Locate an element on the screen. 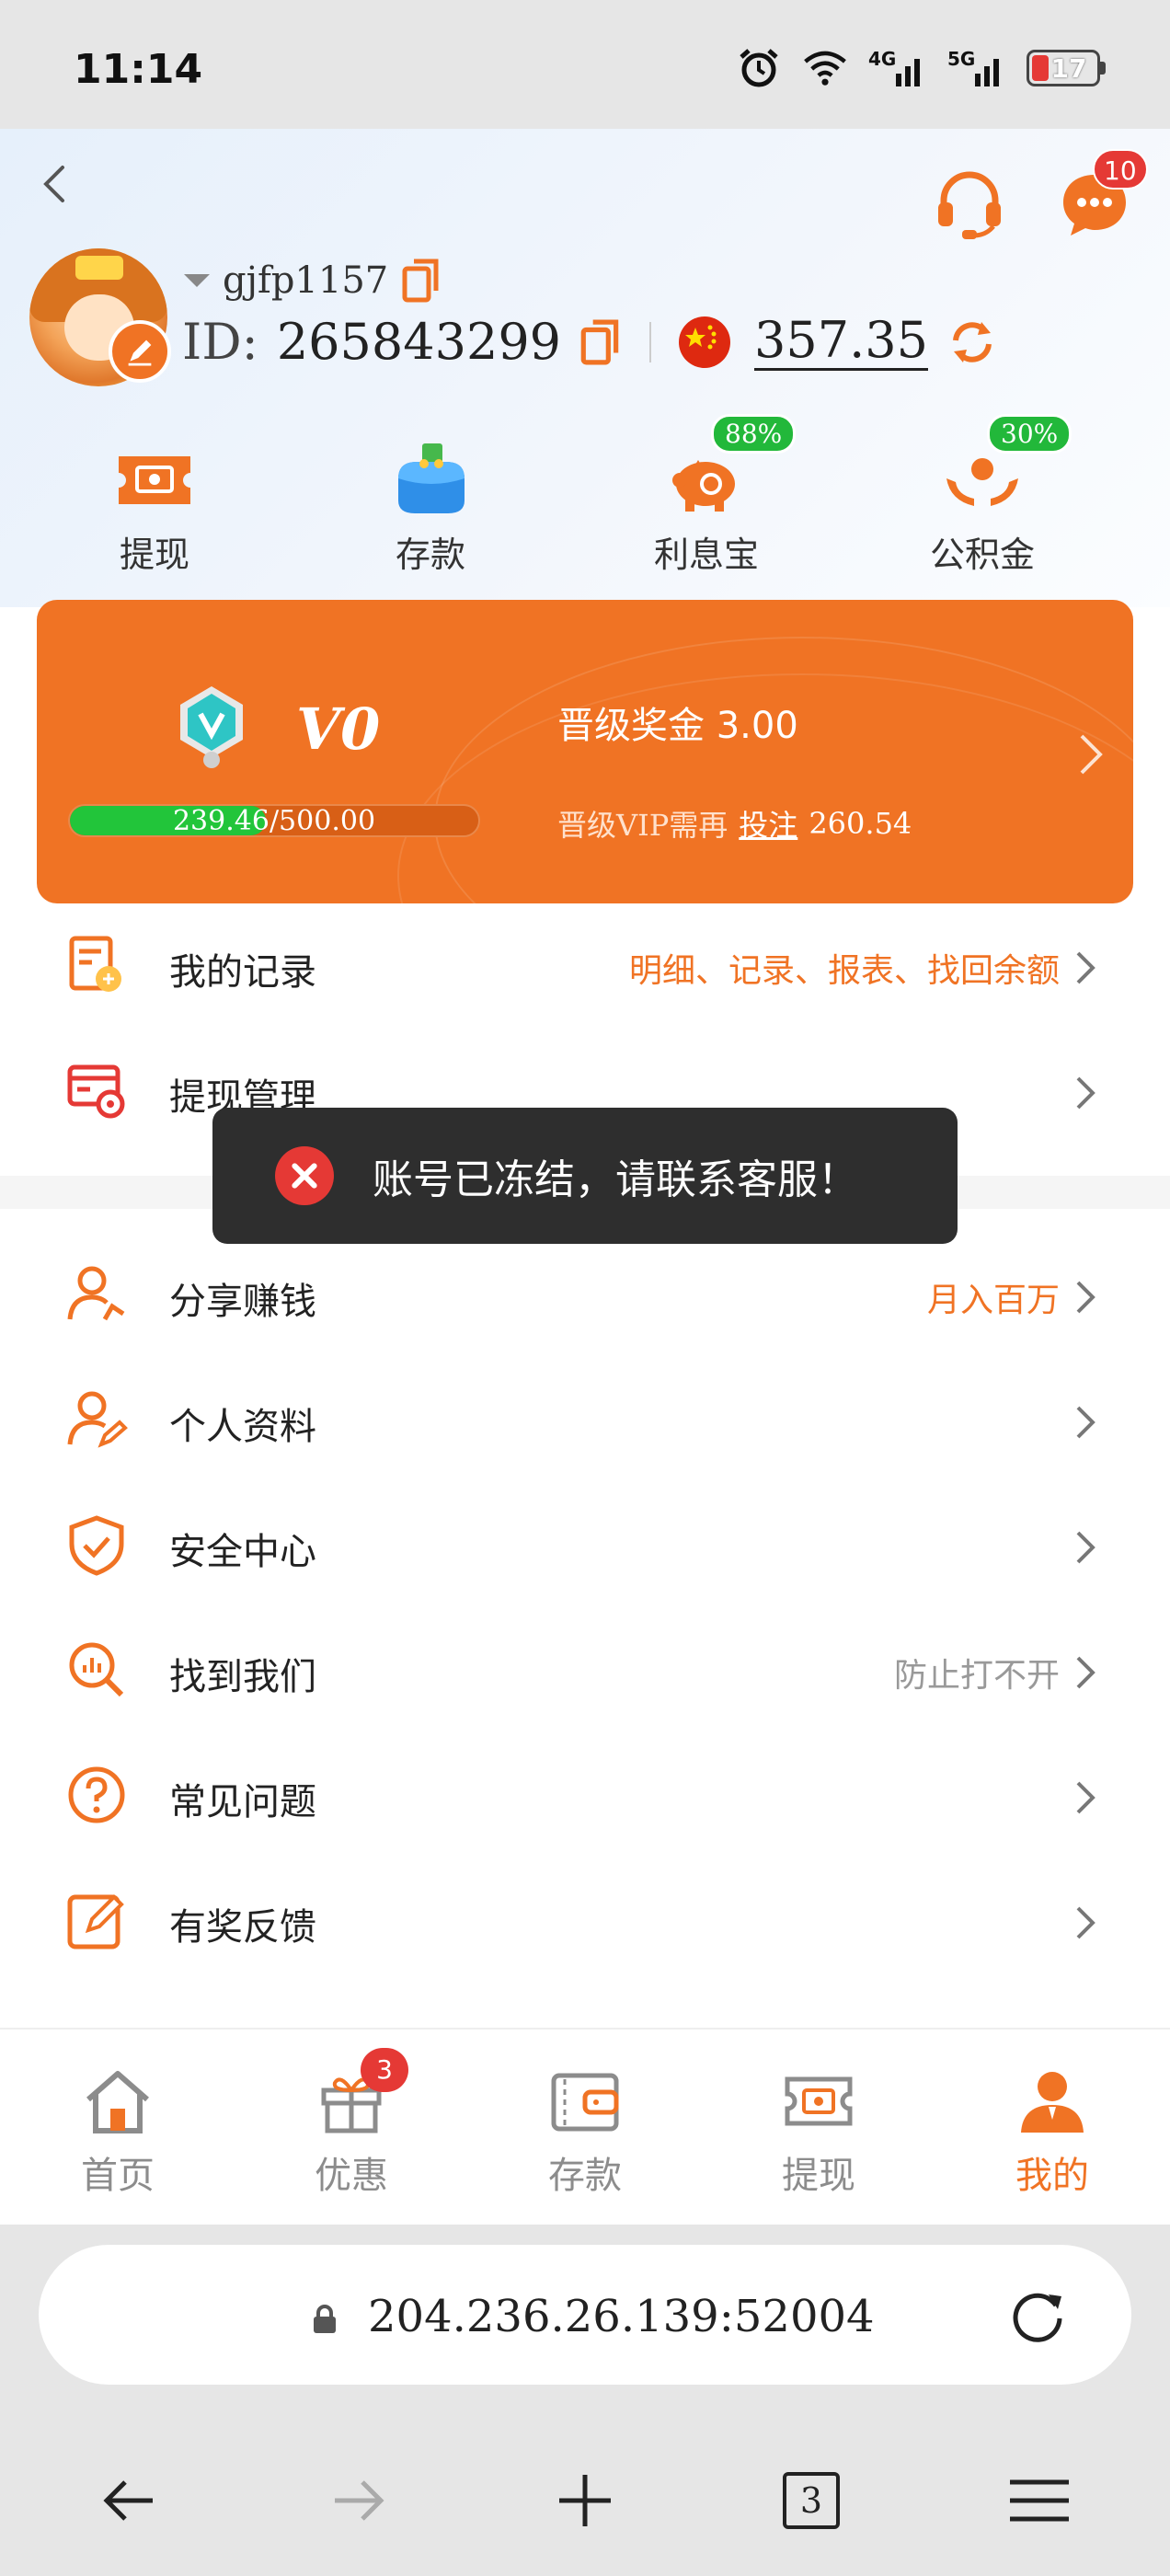 The width and height of the screenshot is (1170, 2576). vip-requirement: 晋级VIP需再 投注 260.54 is located at coordinates (734, 823).